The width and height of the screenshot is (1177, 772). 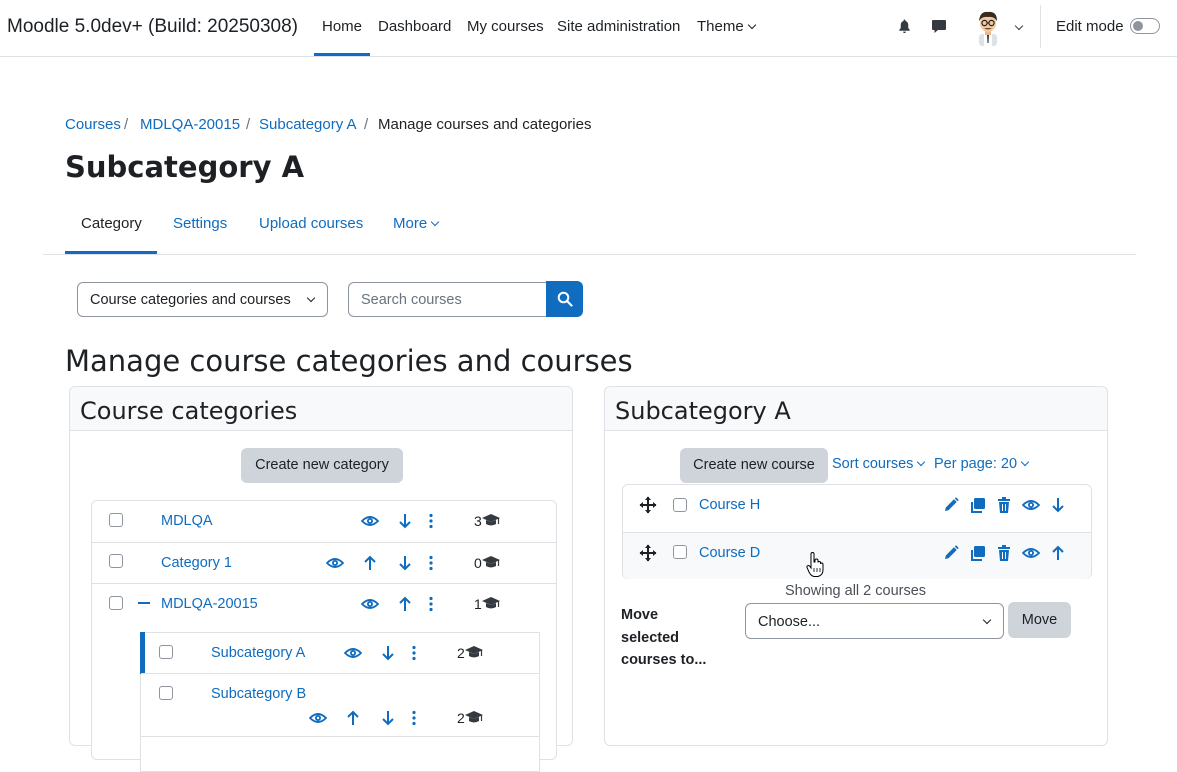 I want to click on course-link: Course H, so click(x=729, y=505).